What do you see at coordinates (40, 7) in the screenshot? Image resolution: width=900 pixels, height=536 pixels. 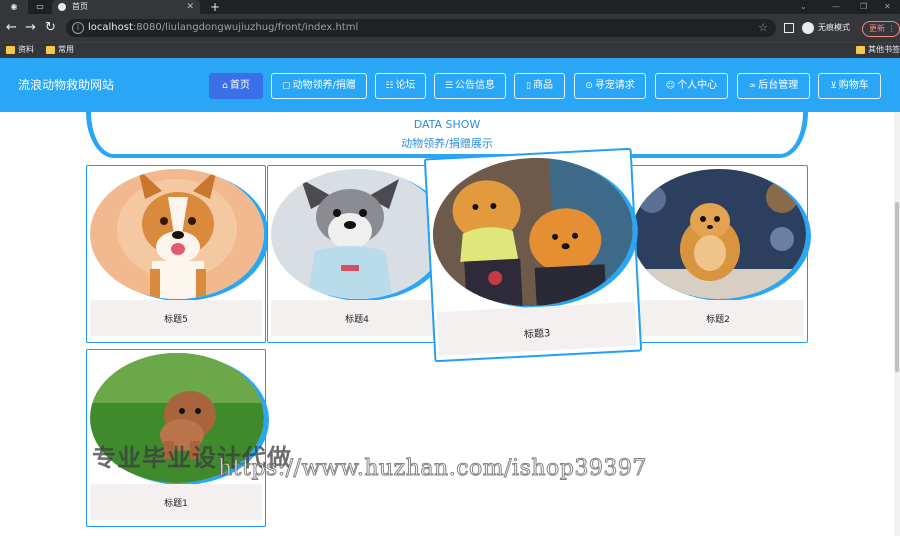 I see `browser-tab-2: ▭` at bounding box center [40, 7].